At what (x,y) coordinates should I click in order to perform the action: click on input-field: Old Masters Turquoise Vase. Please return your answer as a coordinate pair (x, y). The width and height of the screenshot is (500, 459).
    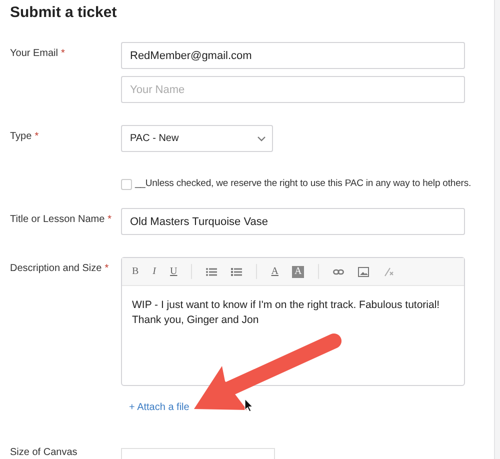
    Looking at the image, I should click on (293, 221).